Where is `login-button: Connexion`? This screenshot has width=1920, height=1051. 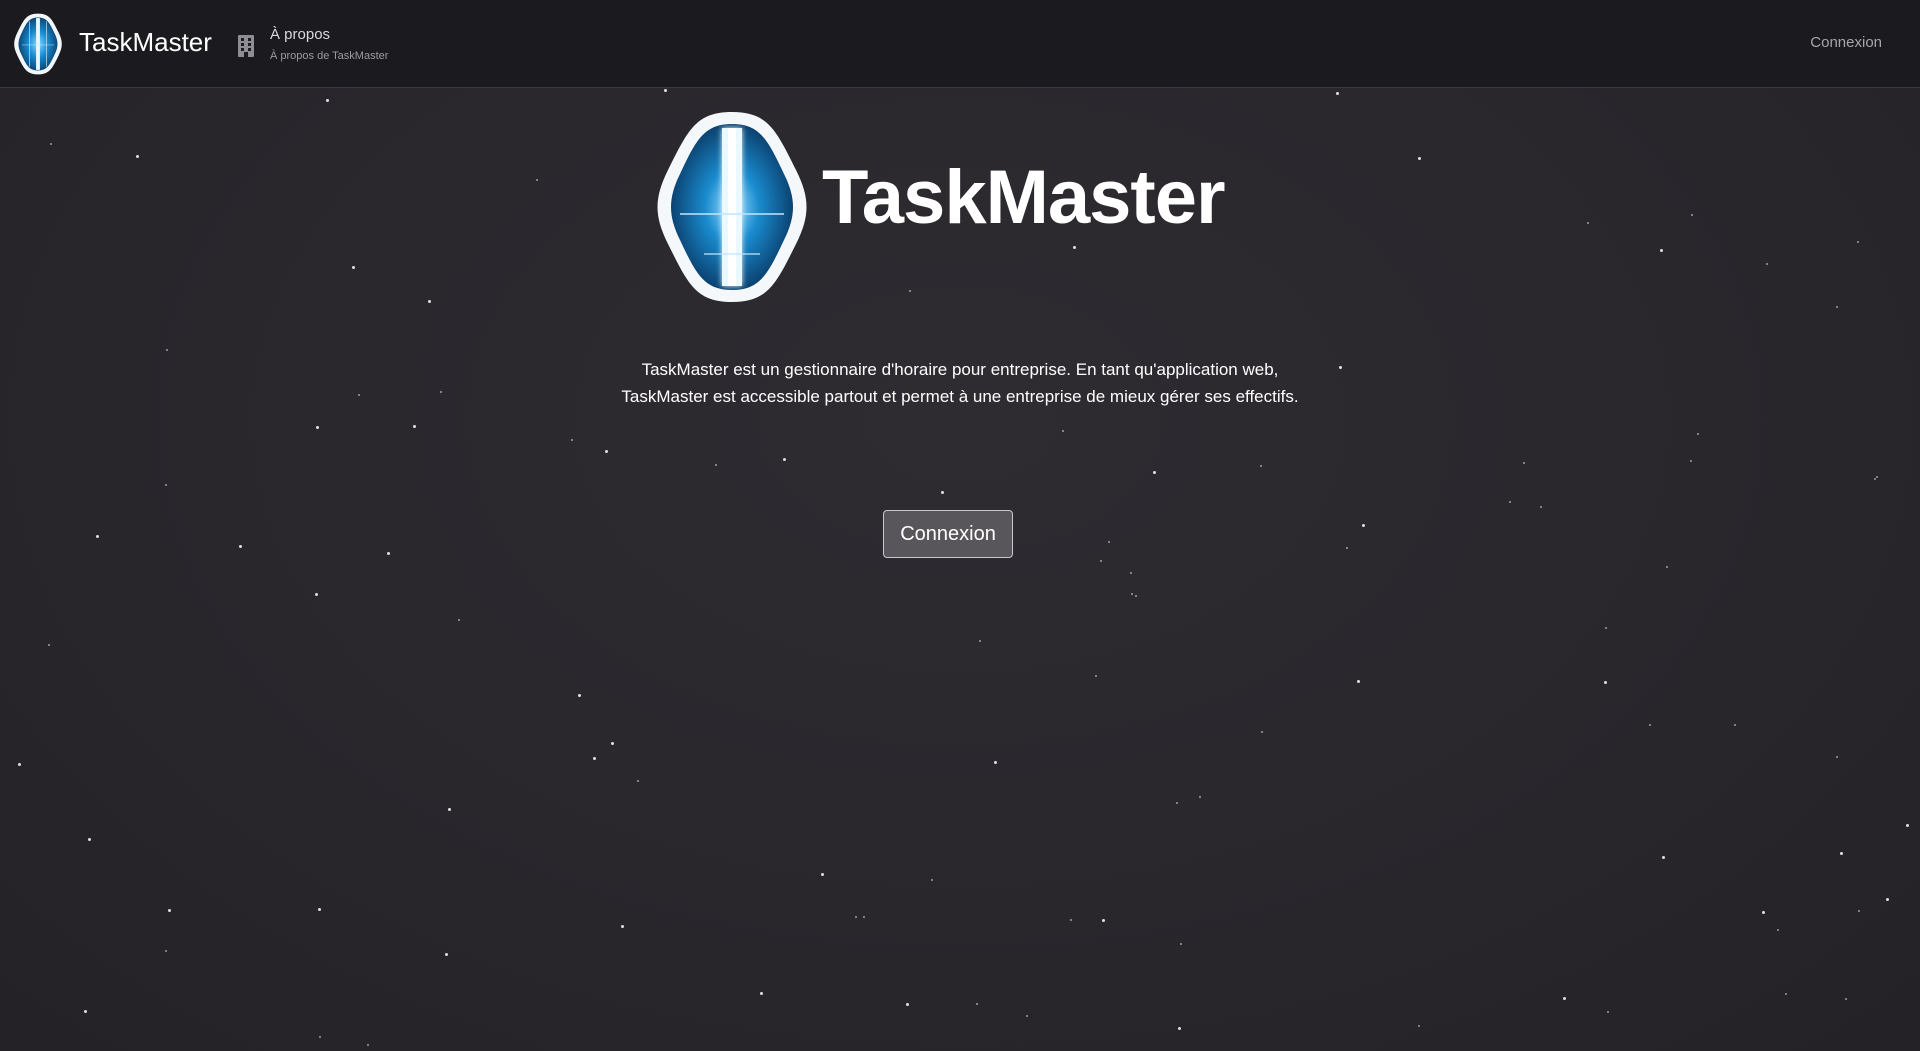
login-button: Connexion is located at coordinates (948, 534).